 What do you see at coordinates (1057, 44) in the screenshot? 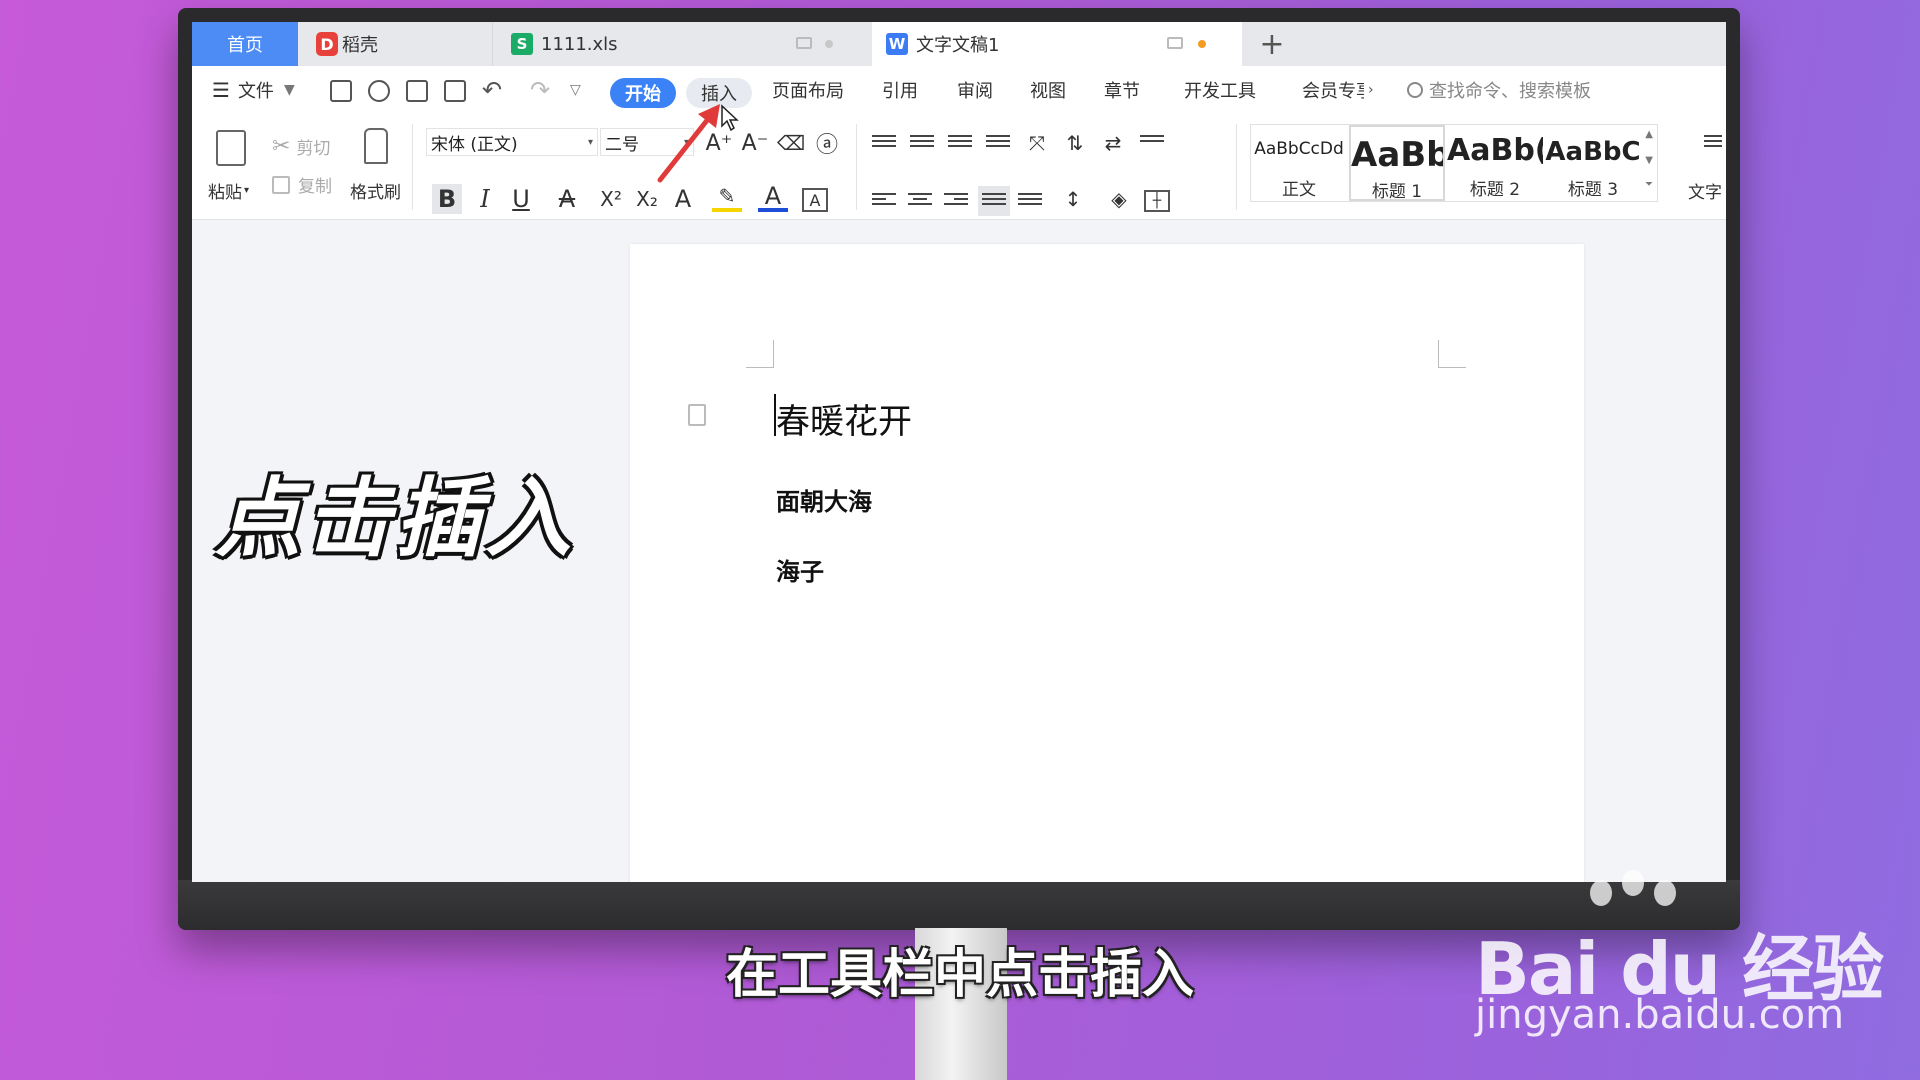
I see `tab-document: W 文字文稿1` at bounding box center [1057, 44].